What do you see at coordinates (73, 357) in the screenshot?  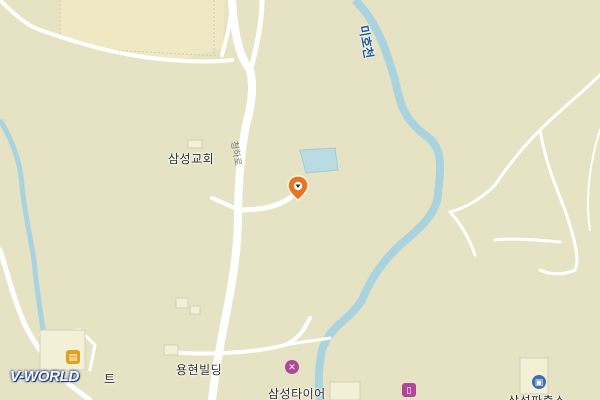 I see `building-icon: ▤` at bounding box center [73, 357].